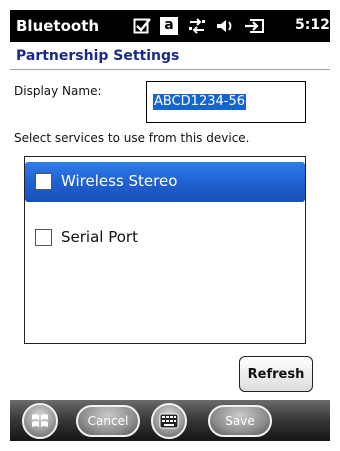 This screenshot has height=451, width=340. Describe the element at coordinates (255, 26) in the screenshot. I see `battery-icon` at that location.